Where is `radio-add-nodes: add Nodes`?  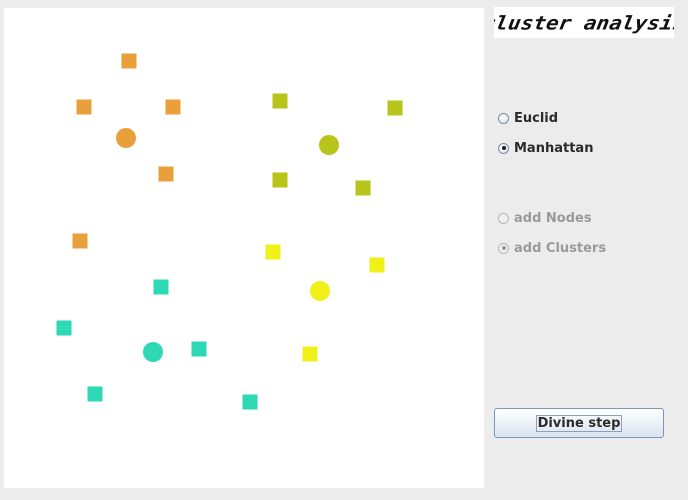
radio-add-nodes: add Nodes is located at coordinates (545, 218).